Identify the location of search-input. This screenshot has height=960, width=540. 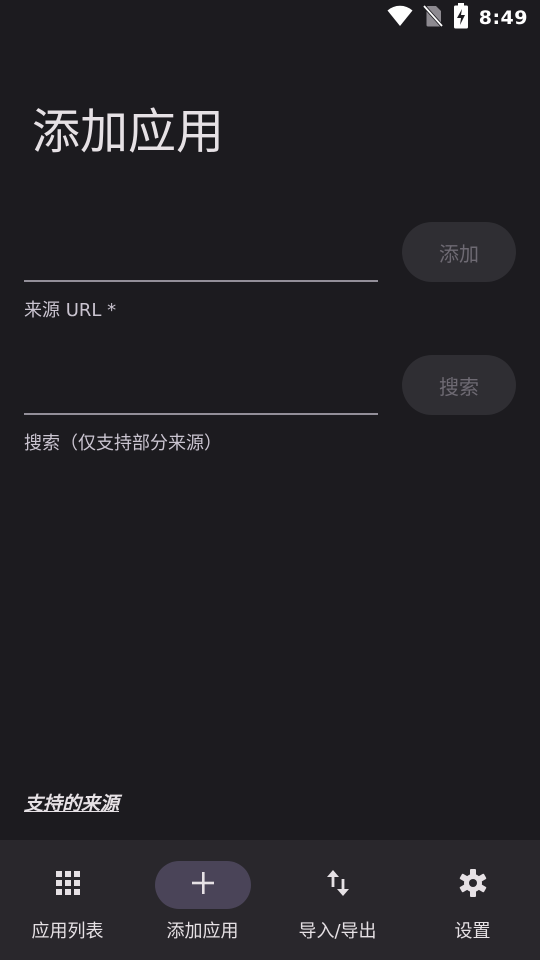
(201, 391).